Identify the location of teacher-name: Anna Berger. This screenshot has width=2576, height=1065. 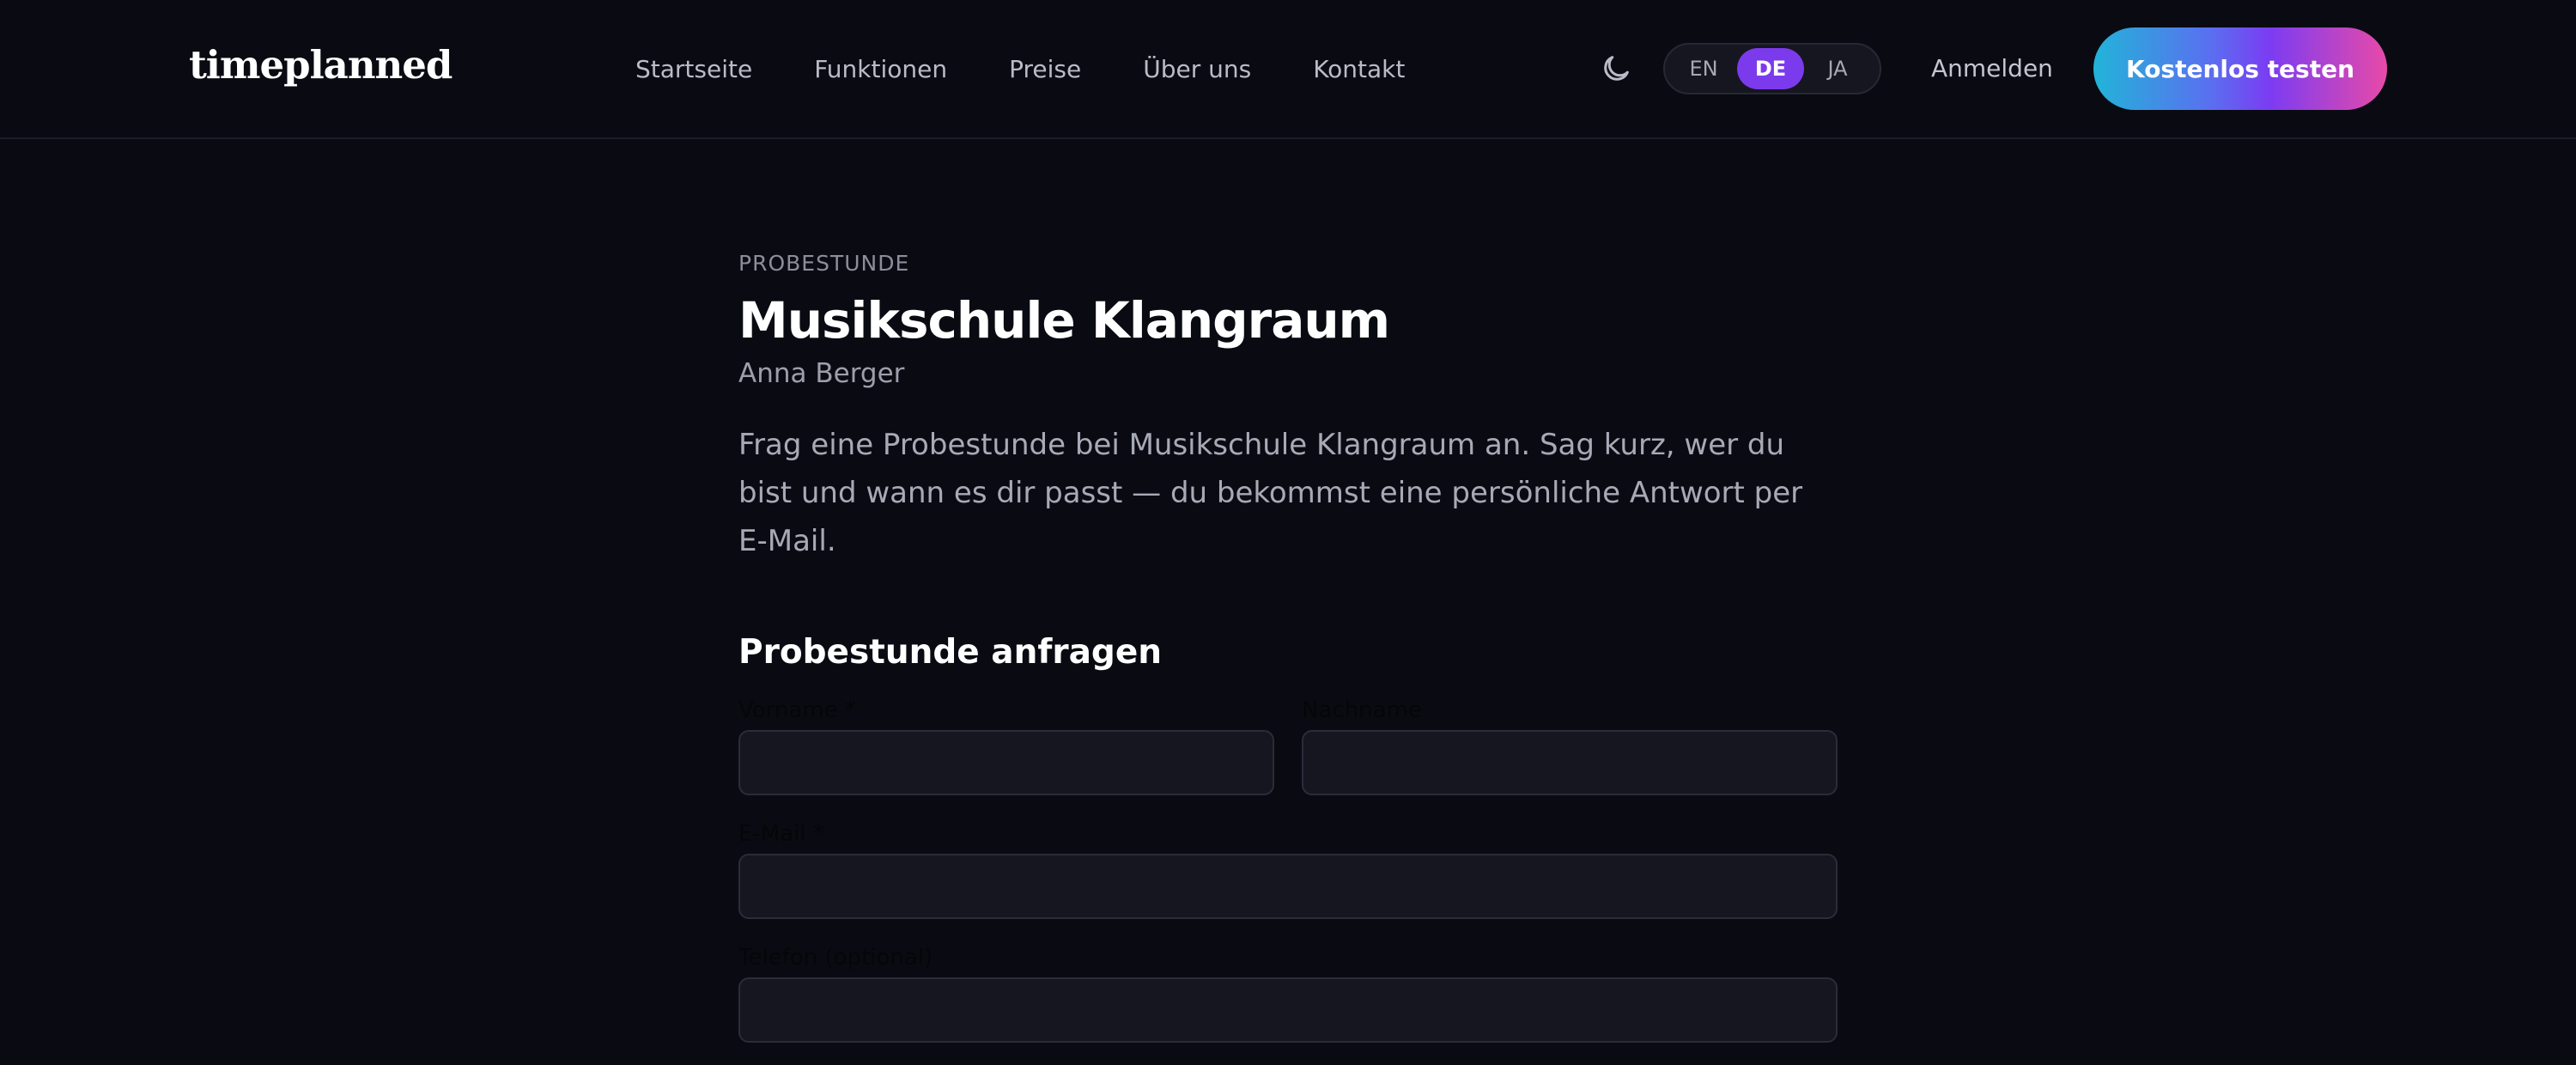
(821, 373).